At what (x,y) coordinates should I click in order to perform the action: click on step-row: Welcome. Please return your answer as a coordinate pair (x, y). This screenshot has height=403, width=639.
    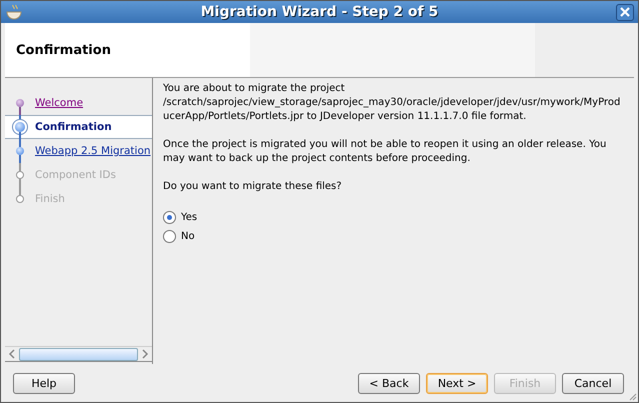
    Looking at the image, I should click on (78, 103).